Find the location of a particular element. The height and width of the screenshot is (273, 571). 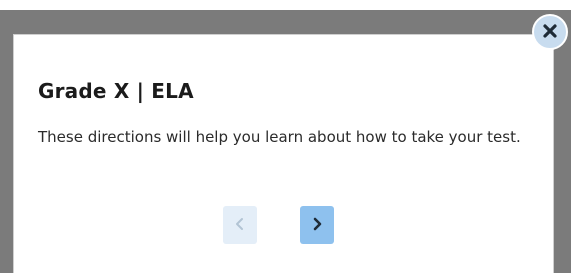

chevron-left-icon is located at coordinates (240, 225).